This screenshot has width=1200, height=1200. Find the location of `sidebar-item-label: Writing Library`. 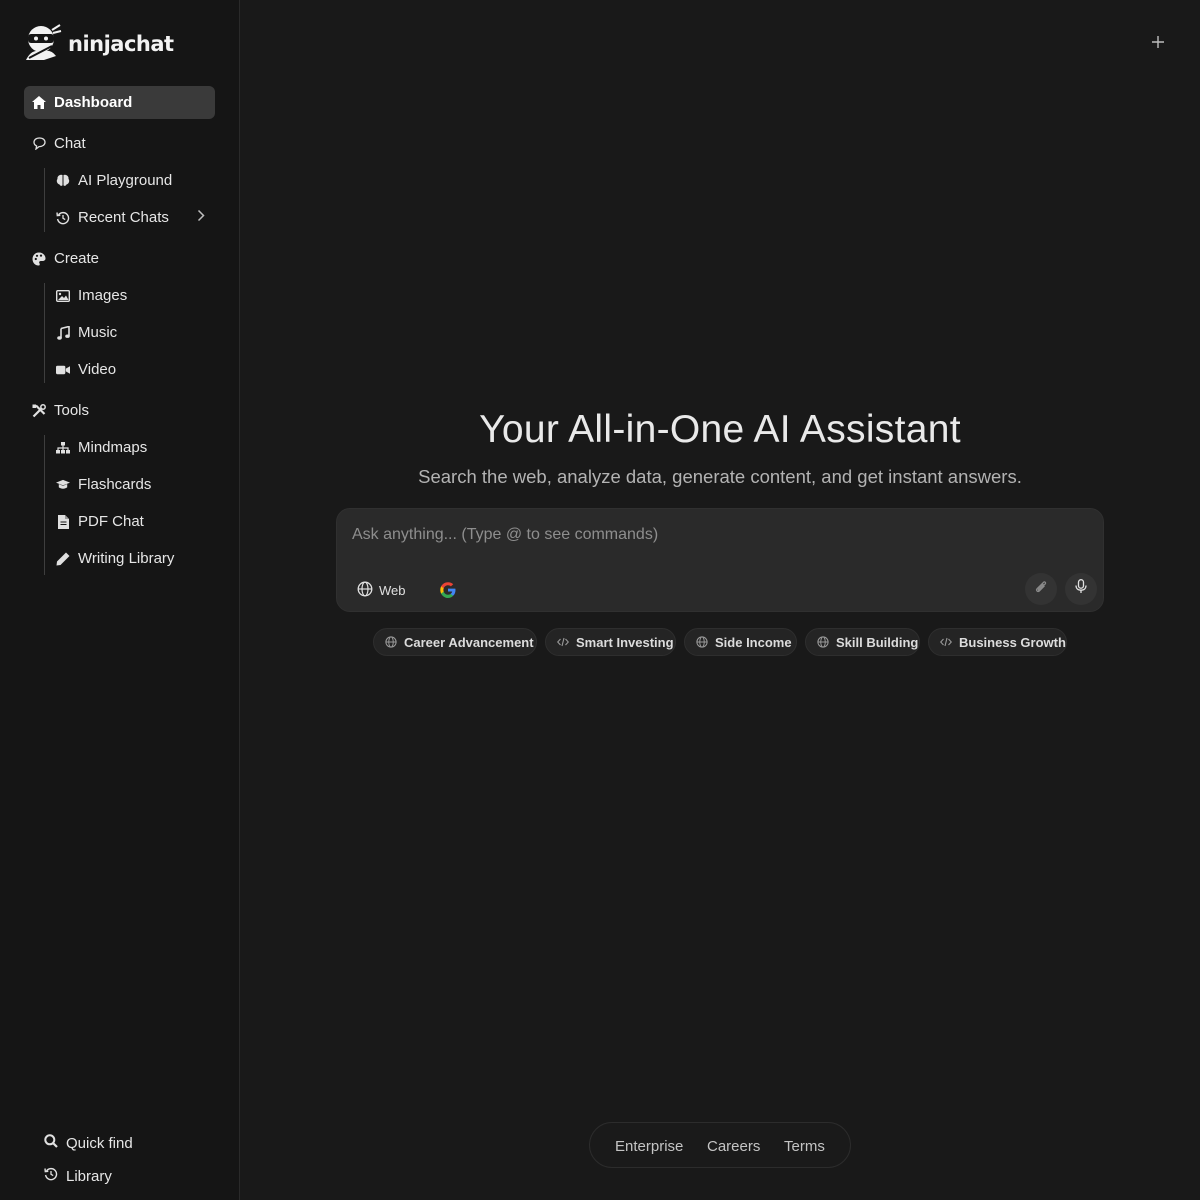

sidebar-item-label: Writing Library is located at coordinates (126, 558).